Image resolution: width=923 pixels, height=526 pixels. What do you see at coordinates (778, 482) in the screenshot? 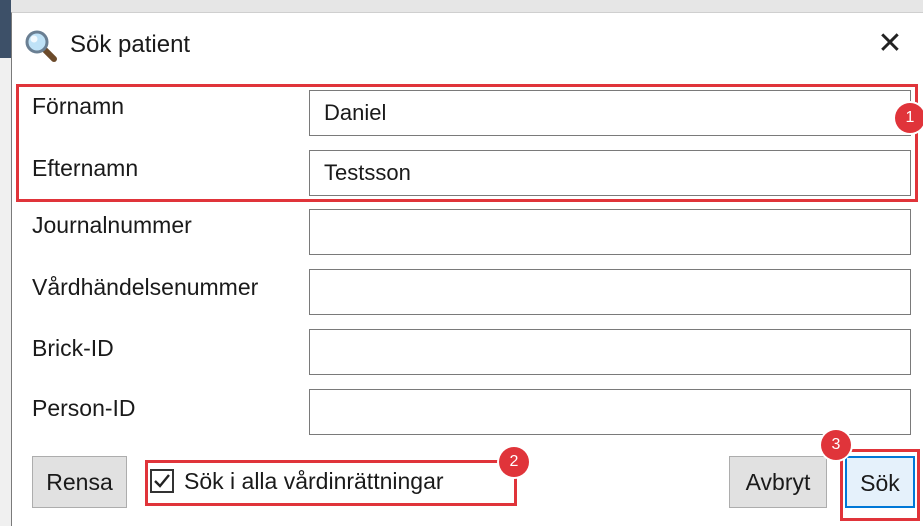
I see `cancel-button: Avbryt` at bounding box center [778, 482].